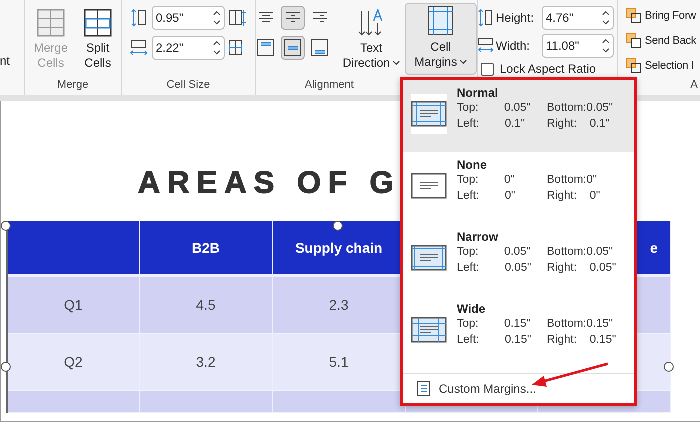 The width and height of the screenshot is (700, 426). I want to click on group-label: Cell Size, so click(189, 86).